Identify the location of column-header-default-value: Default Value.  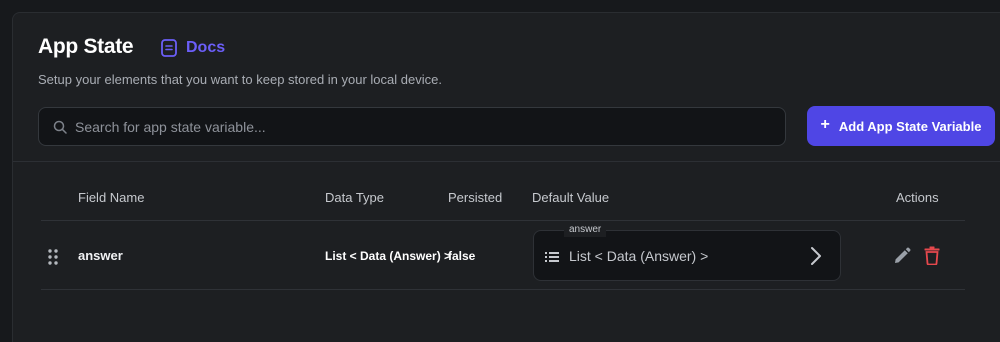
(571, 197).